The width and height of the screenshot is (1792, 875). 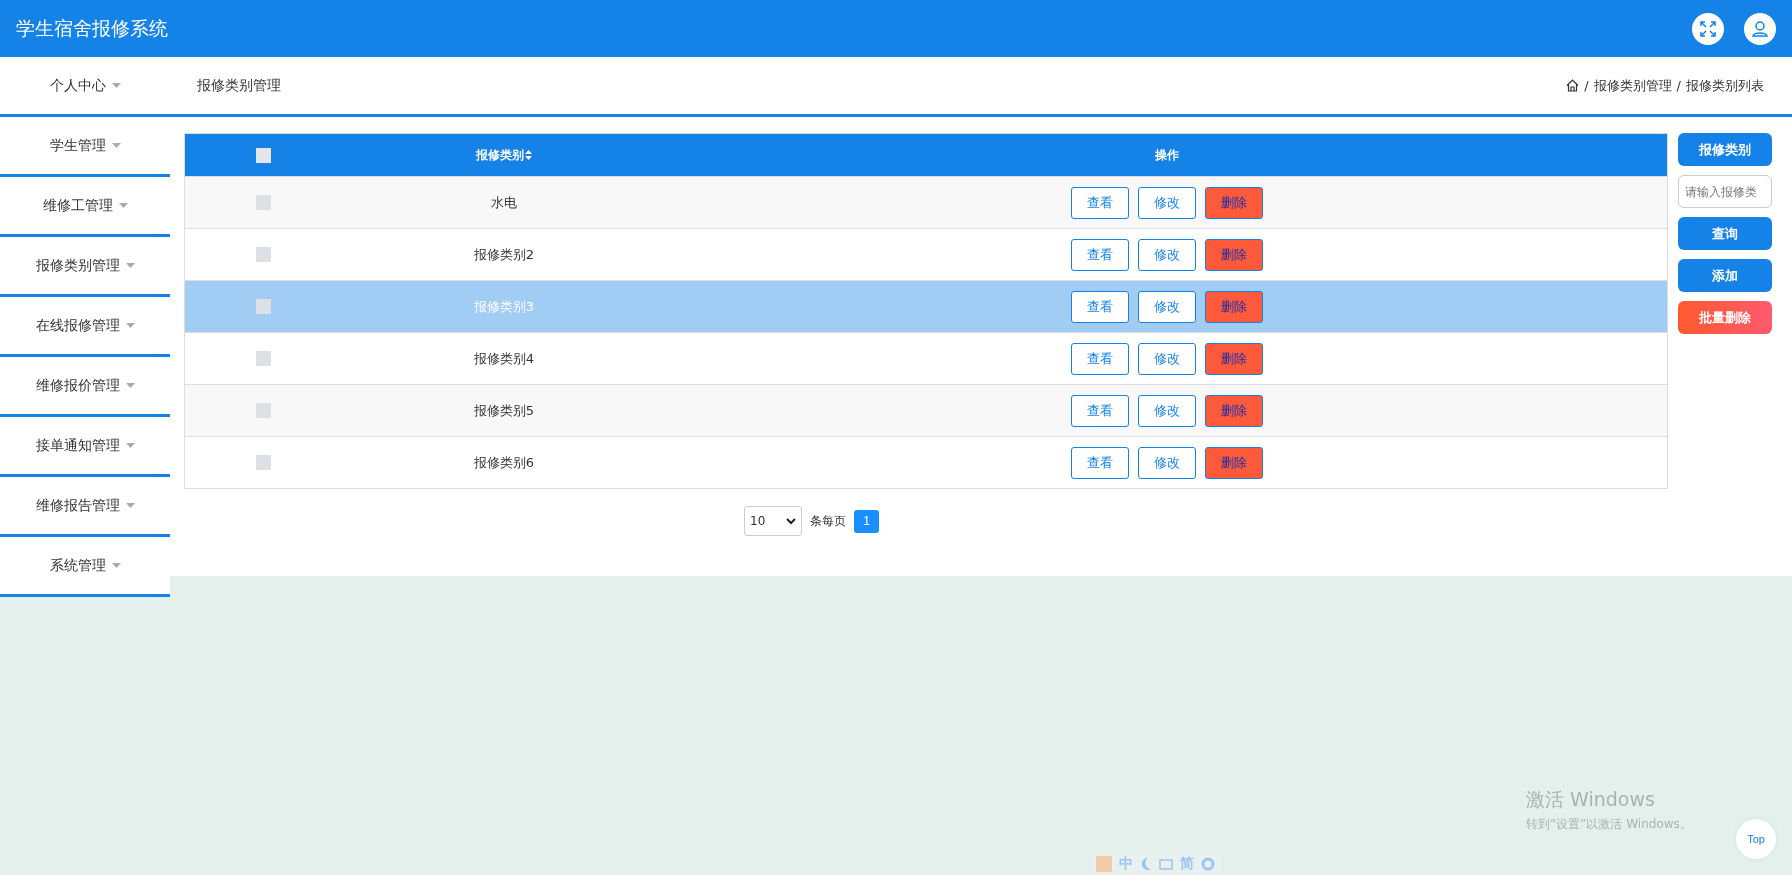 I want to click on app-title: 学生宿舍报修系统, so click(x=92, y=28).